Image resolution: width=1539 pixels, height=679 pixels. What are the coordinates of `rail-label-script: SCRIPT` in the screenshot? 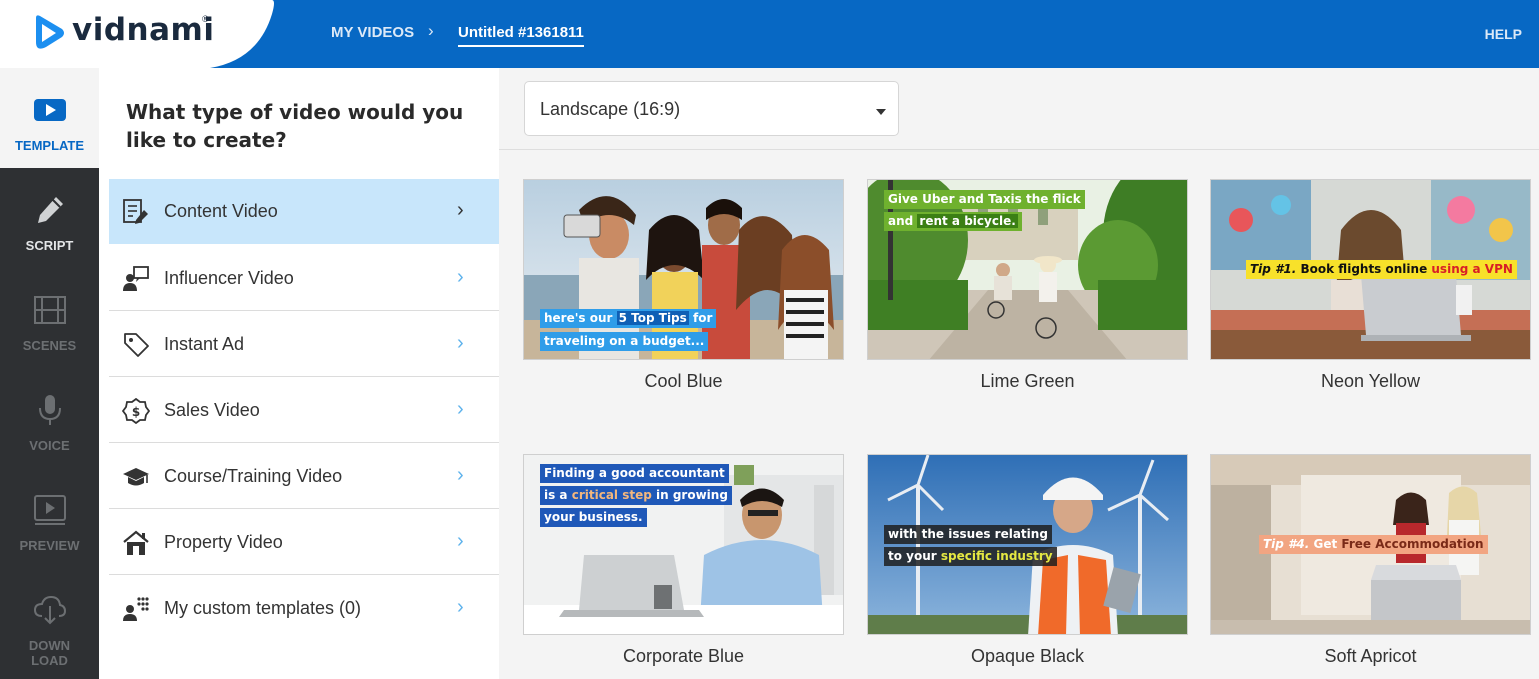 It's located at (49, 245).